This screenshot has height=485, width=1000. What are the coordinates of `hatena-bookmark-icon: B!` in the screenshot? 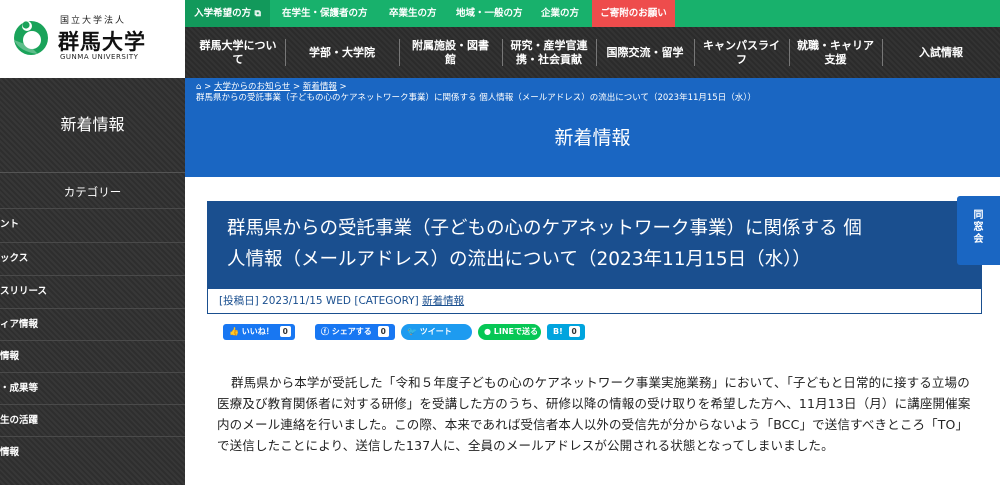 It's located at (558, 331).